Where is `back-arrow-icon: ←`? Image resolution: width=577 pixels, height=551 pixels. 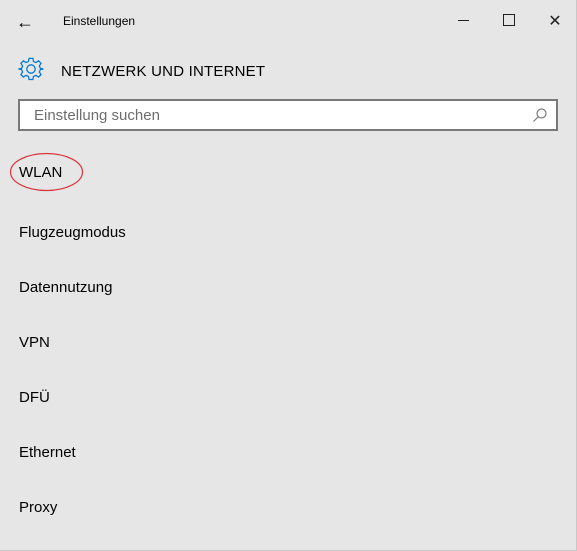
back-arrow-icon: ← is located at coordinates (25, 22).